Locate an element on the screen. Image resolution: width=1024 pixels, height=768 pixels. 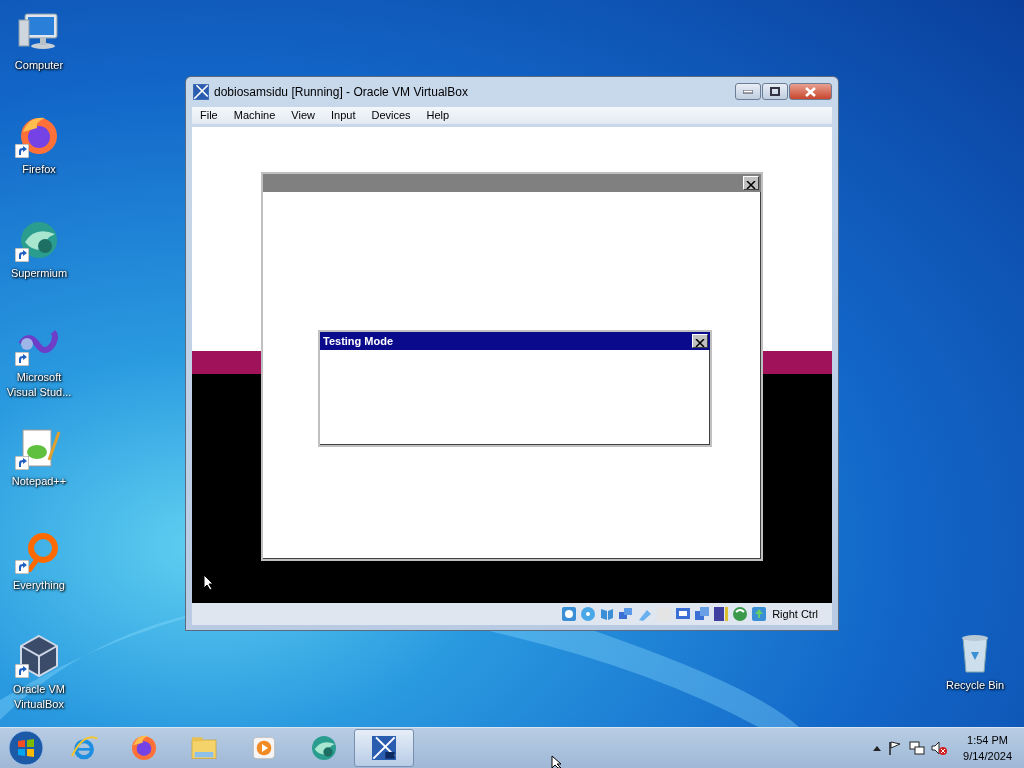
window-title: dobiosamsidu [Running] - Oracle VM VirtualBox is located at coordinates (341, 91).